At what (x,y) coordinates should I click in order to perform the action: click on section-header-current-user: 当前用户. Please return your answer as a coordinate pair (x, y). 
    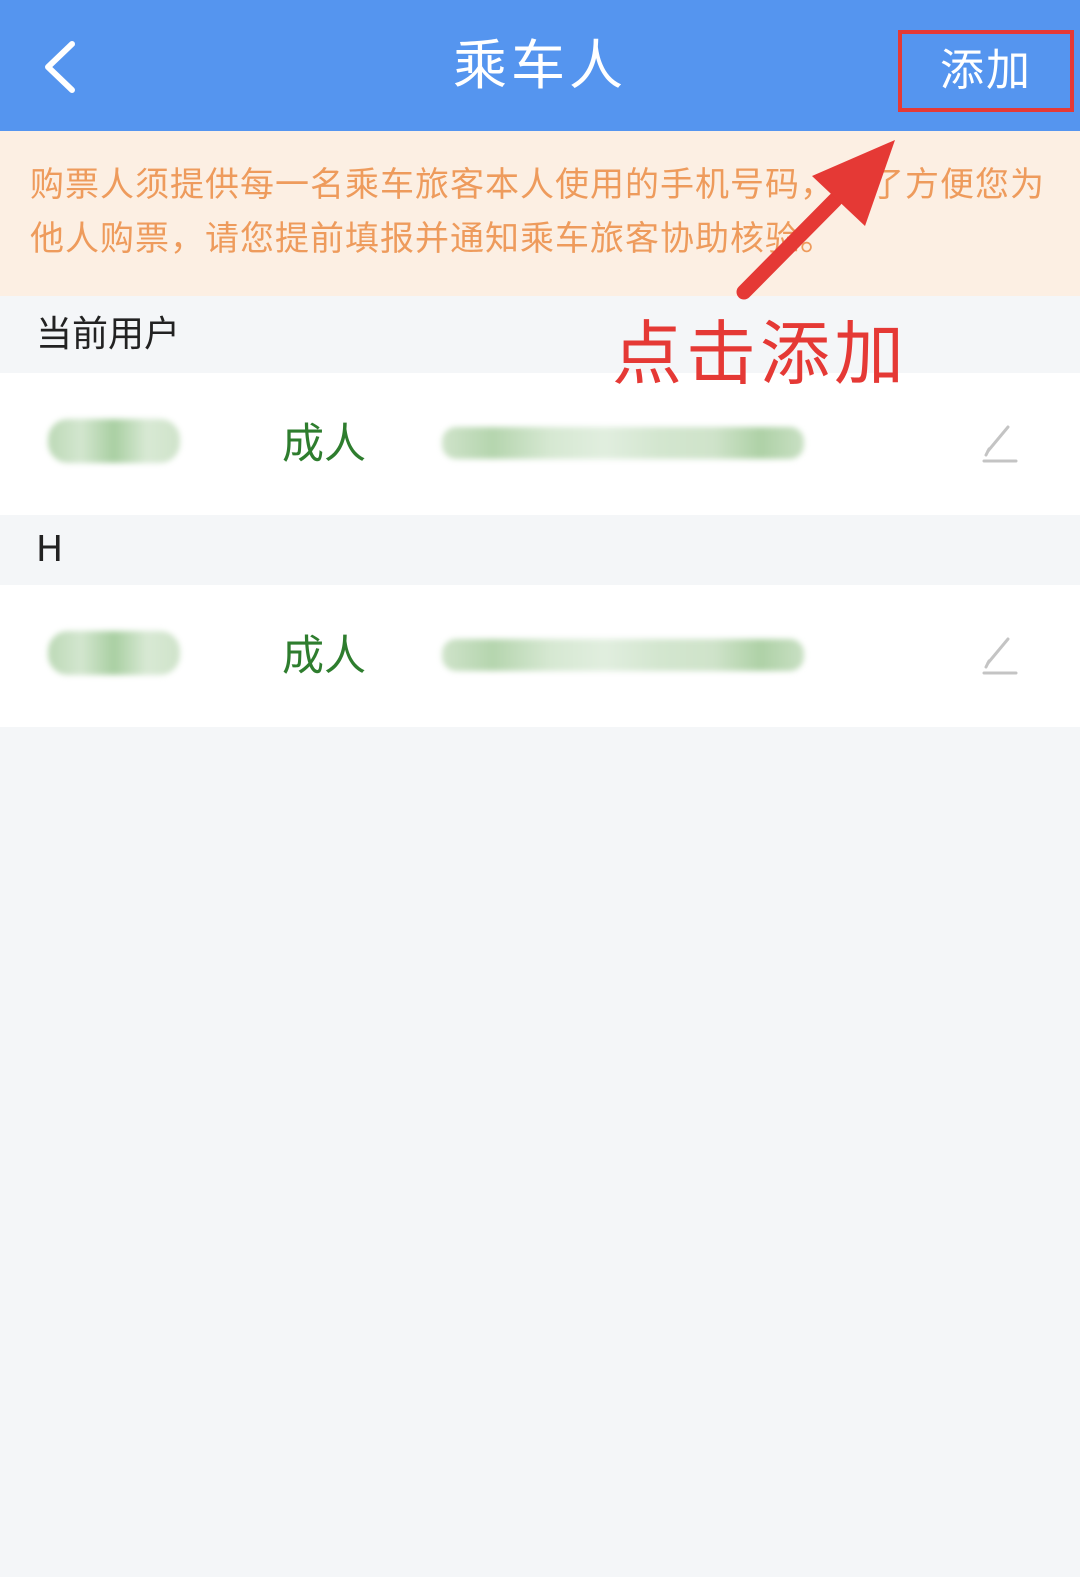
    Looking at the image, I should click on (540, 334).